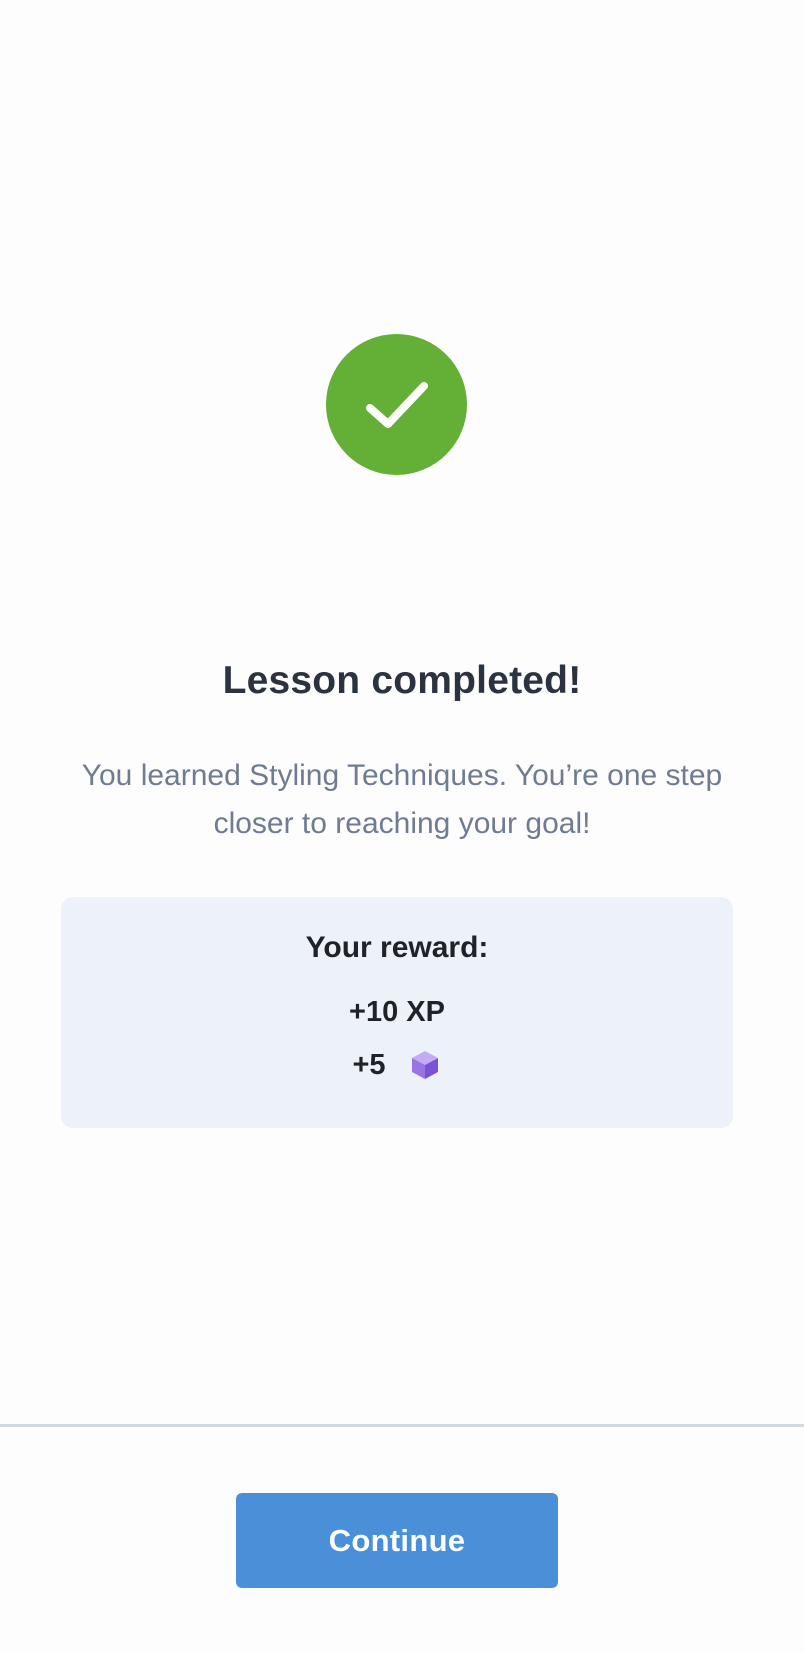 The image size is (804, 1653). Describe the element at coordinates (397, 947) in the screenshot. I see `reward-title: Your reward:` at that location.